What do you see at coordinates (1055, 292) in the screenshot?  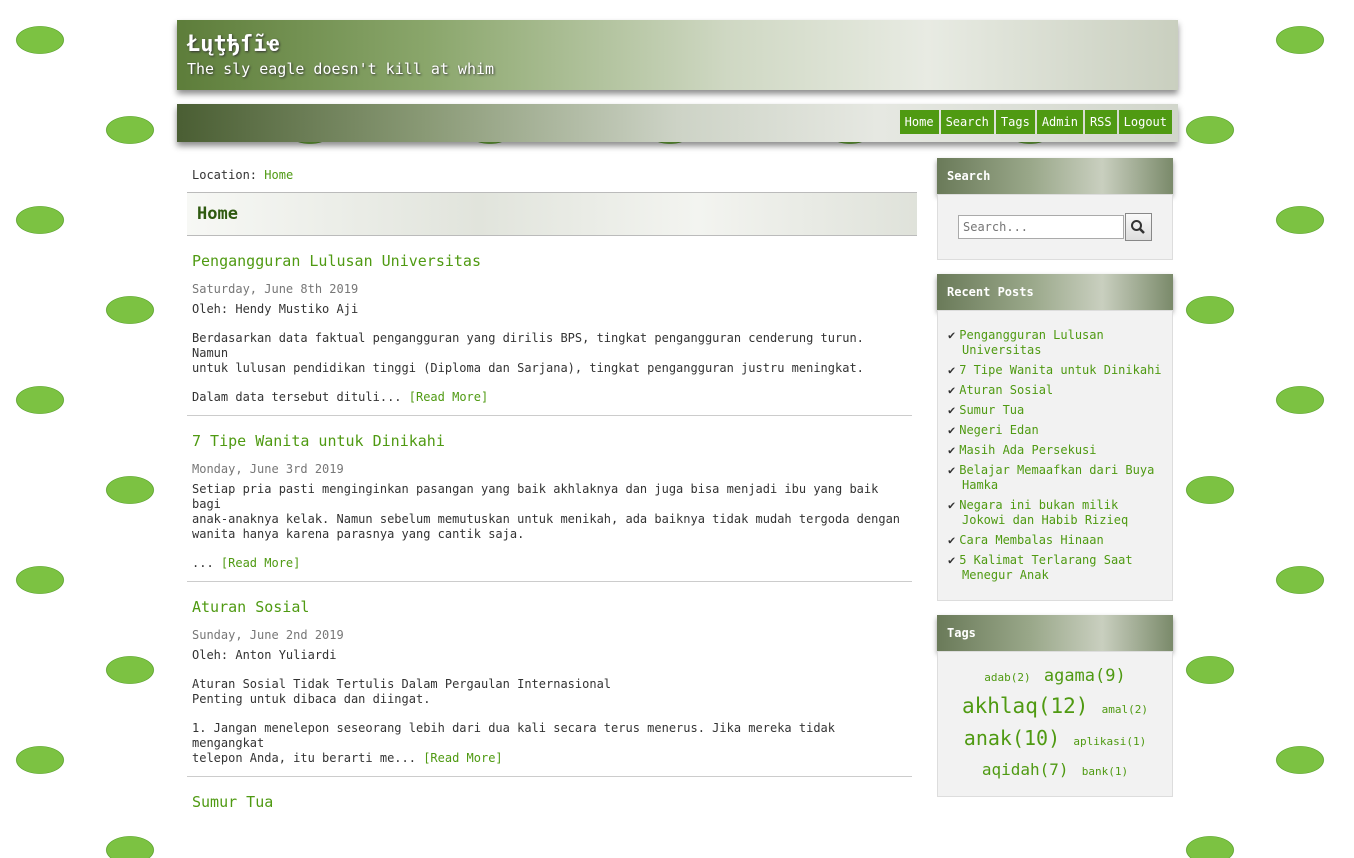 I see `recent-posts-title: Recent Posts` at bounding box center [1055, 292].